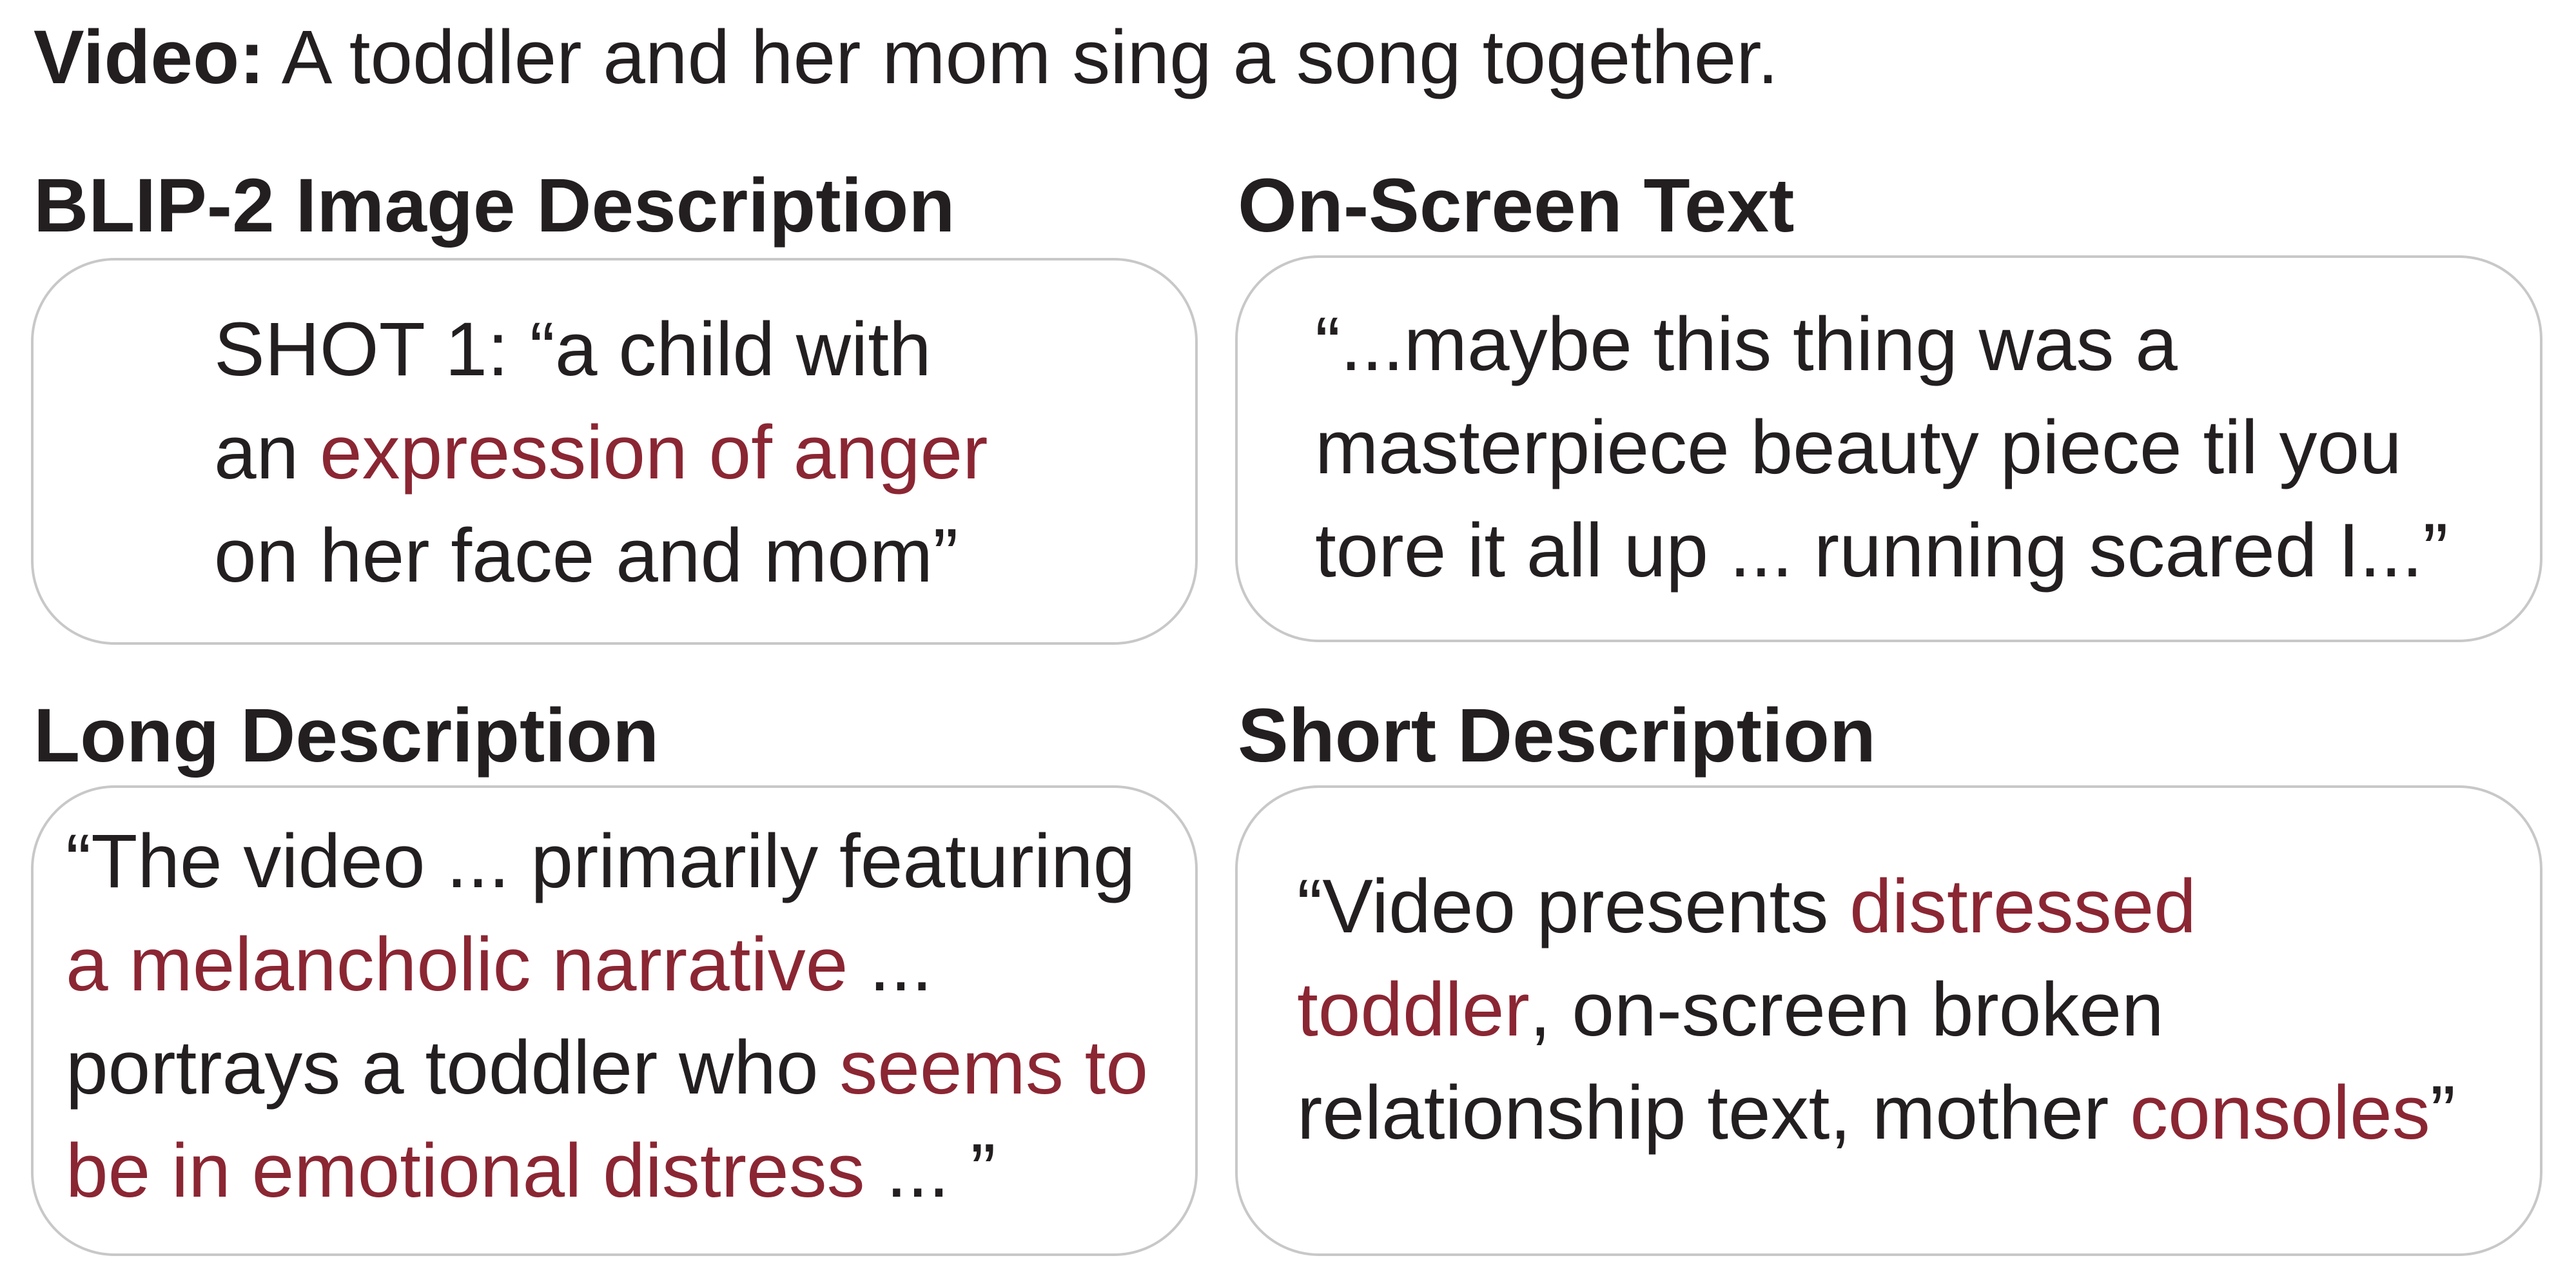 Image resolution: width=2576 pixels, height=1276 pixels. What do you see at coordinates (930, 1170) in the screenshot?
I see `text-segment: ... ”` at bounding box center [930, 1170].